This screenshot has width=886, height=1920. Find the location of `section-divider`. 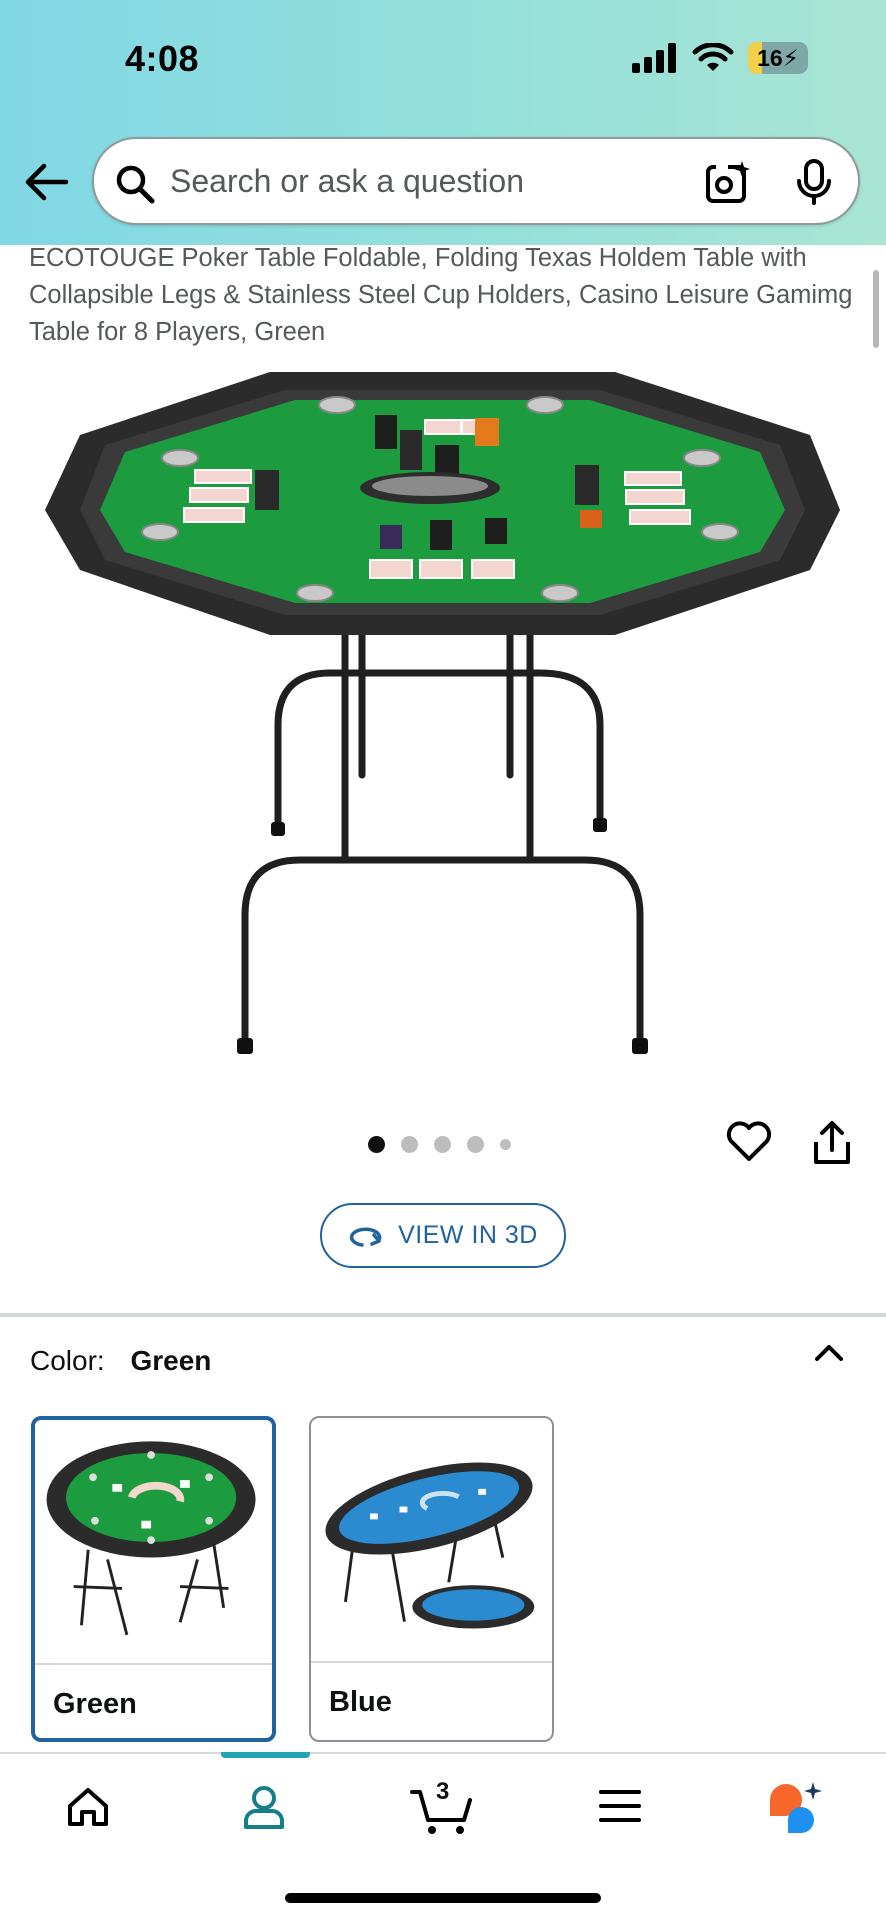

section-divider is located at coordinates (443, 1315).